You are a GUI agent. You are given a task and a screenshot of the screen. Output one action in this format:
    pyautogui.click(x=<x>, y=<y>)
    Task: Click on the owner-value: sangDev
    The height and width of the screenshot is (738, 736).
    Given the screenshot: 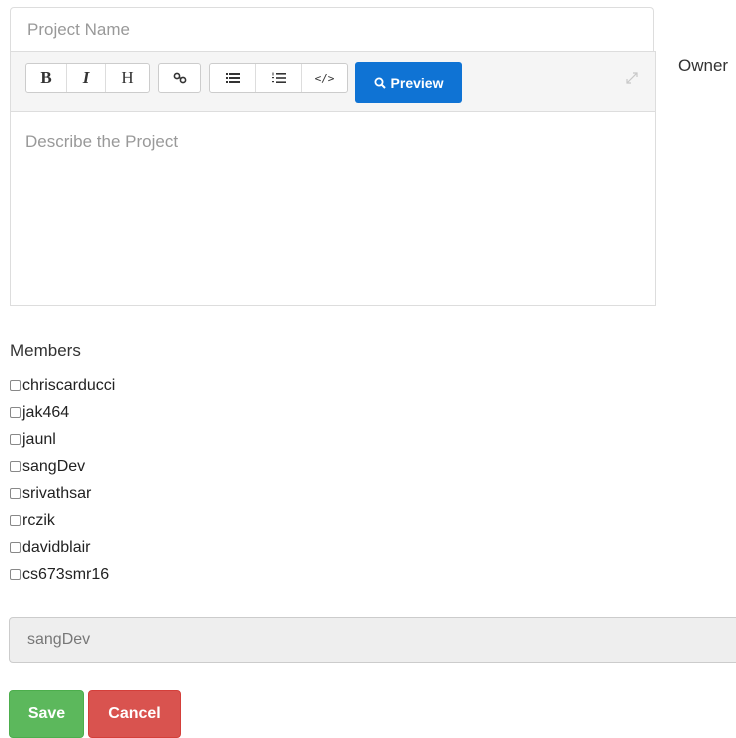 What is the action you would take?
    pyautogui.click(x=59, y=639)
    